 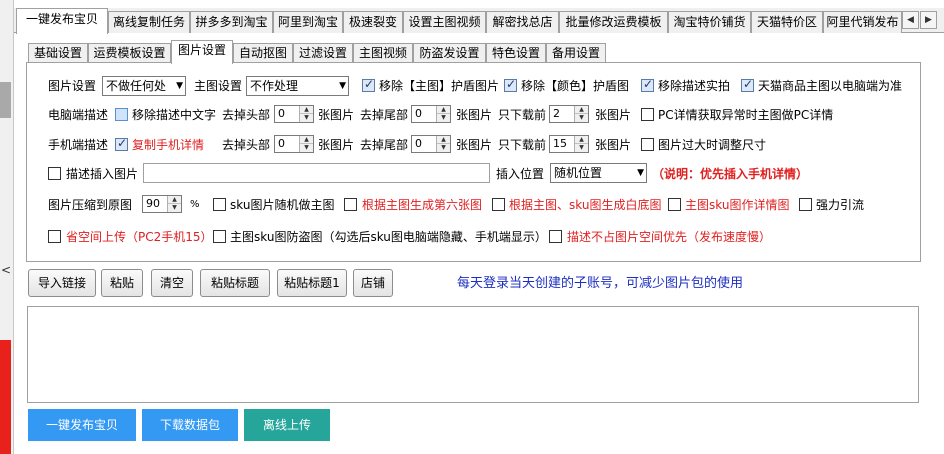 I want to click on mobile-unit-label-2: 张图片, so click(x=474, y=145).